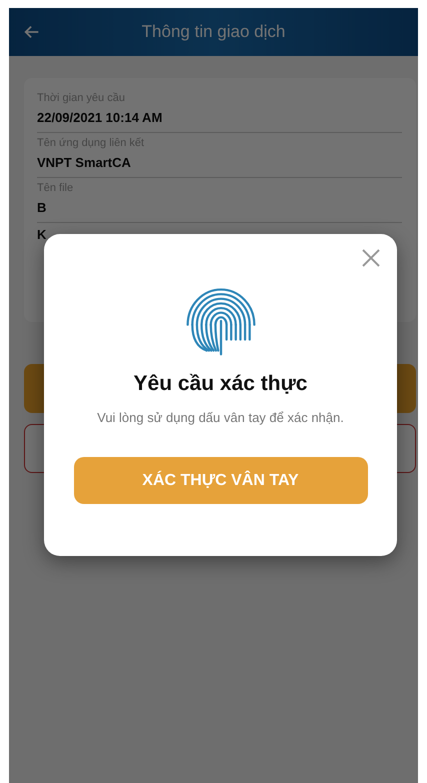 The image size is (427, 783). What do you see at coordinates (371, 258) in the screenshot?
I see `close-icon` at bounding box center [371, 258].